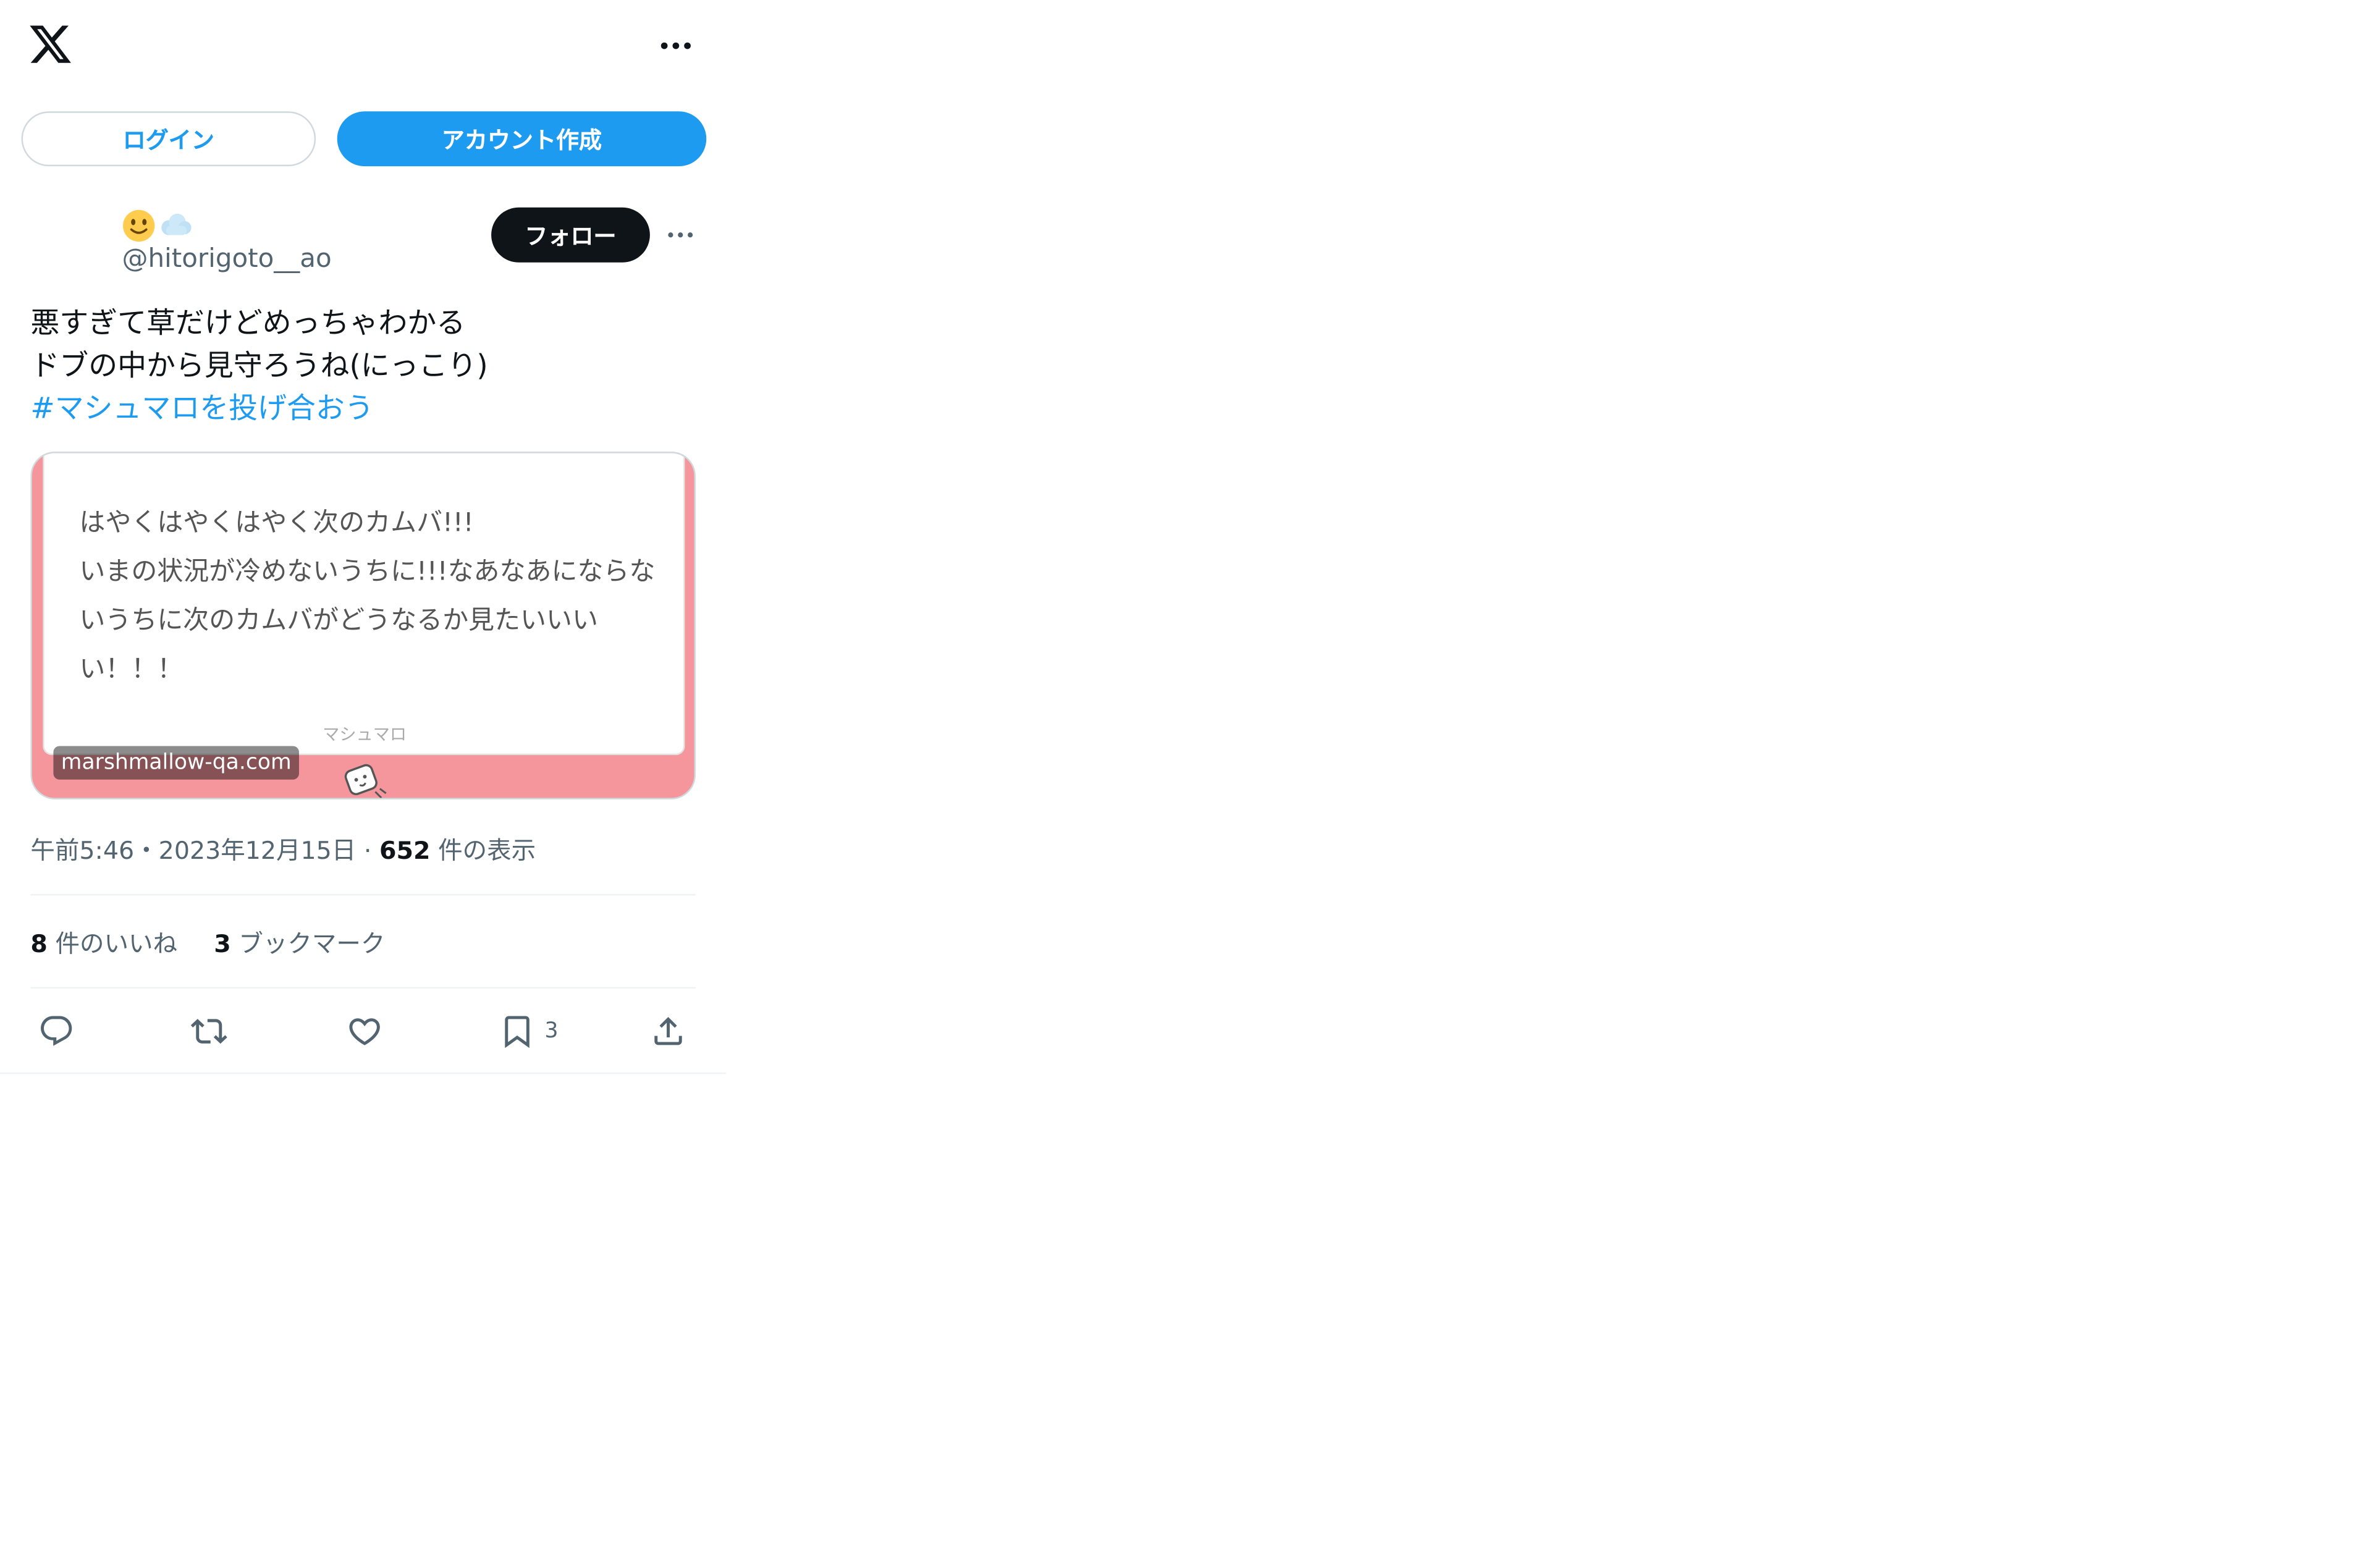 The height and width of the screenshot is (1565, 2380). I want to click on bookmark-button: 3, so click(529, 1031).